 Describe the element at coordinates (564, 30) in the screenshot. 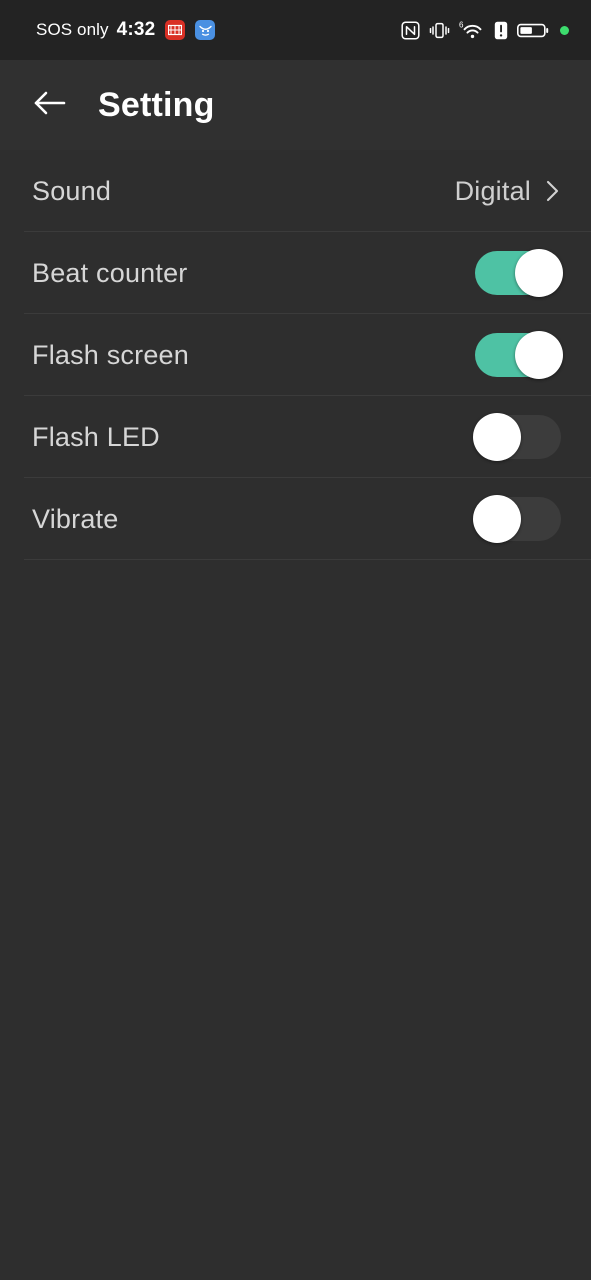

I see `green-privacy-dot` at that location.